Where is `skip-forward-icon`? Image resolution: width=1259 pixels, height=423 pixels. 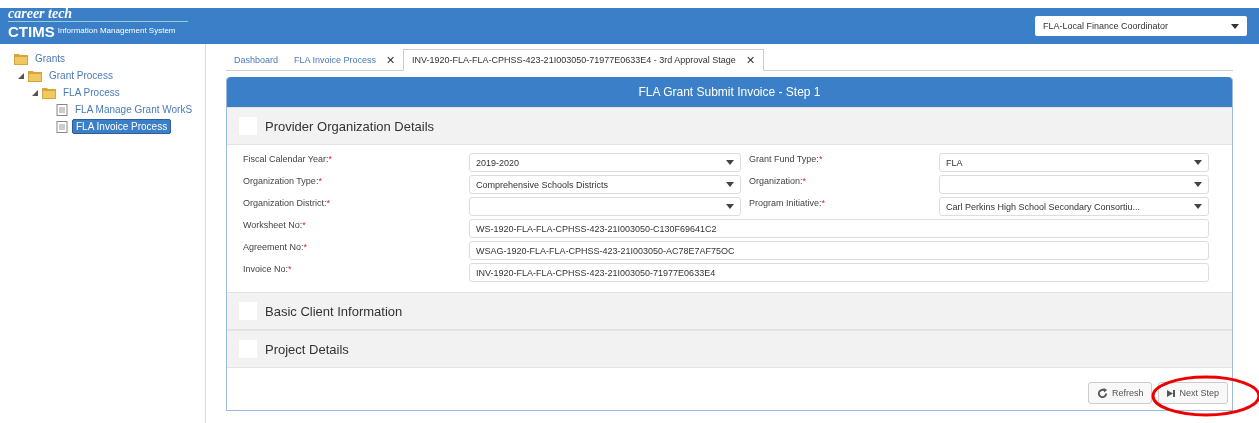 skip-forward-icon is located at coordinates (1171, 393).